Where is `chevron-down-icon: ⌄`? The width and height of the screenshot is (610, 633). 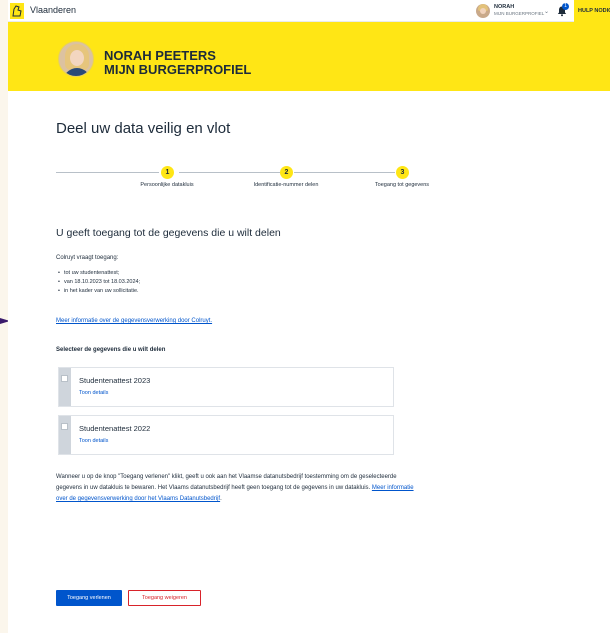 chevron-down-icon: ⌄ is located at coordinates (546, 11).